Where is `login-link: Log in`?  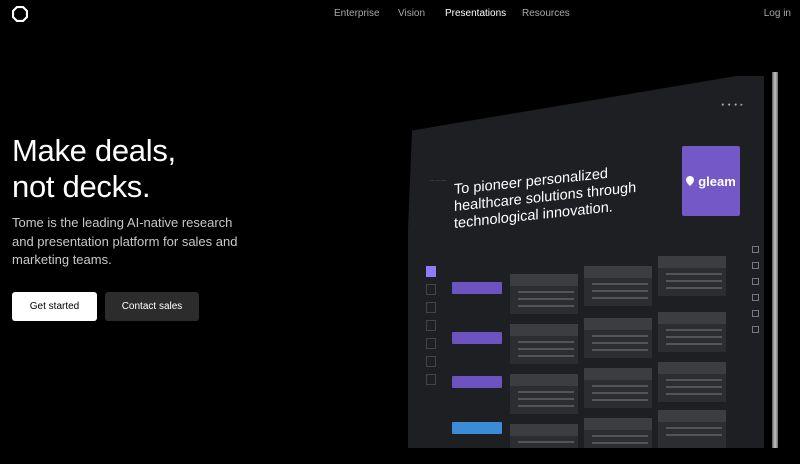
login-link: Log in is located at coordinates (777, 13).